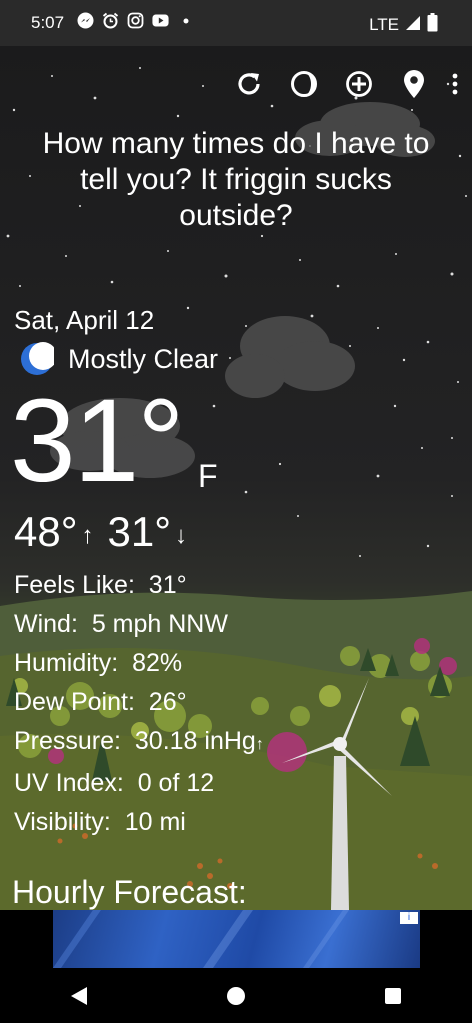 The image size is (472, 1023). I want to click on forecast-date: Sat, April 12, so click(84, 320).